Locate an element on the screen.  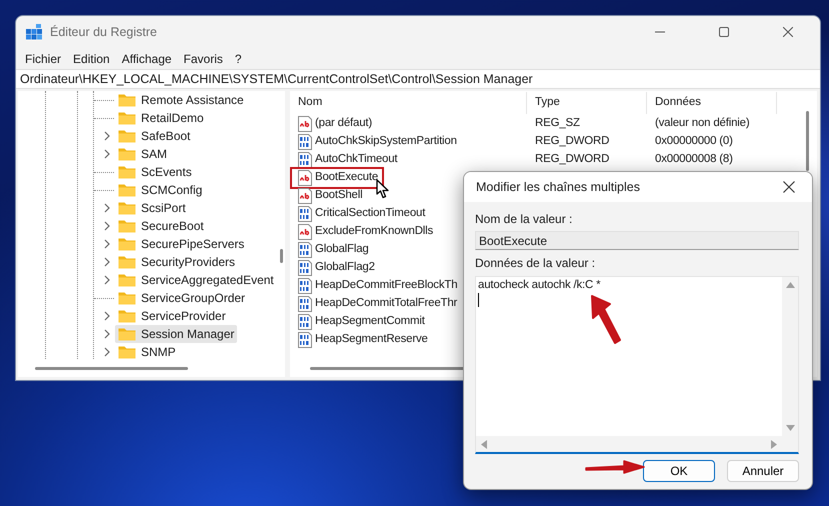
menu-item: ? is located at coordinates (238, 59).